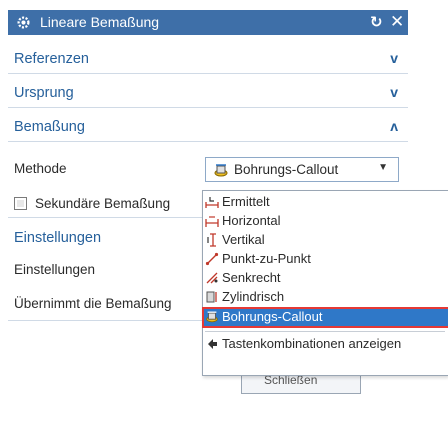 Image resolution: width=448 pixels, height=428 pixels. Describe the element at coordinates (246, 201) in the screenshot. I see `dropdown-item-label: Ermittelt` at that location.